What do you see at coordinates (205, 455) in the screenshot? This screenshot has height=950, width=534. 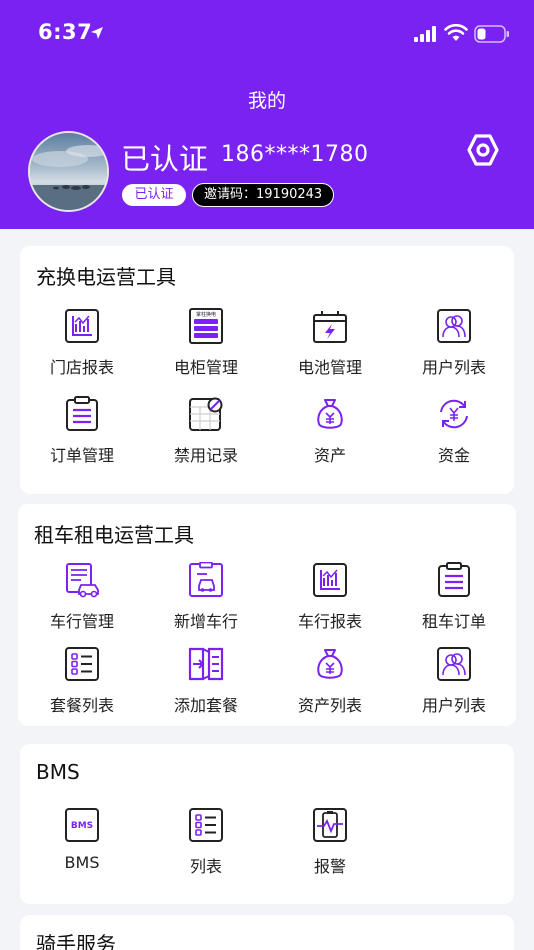 I see `tool-label: 禁用记录` at bounding box center [205, 455].